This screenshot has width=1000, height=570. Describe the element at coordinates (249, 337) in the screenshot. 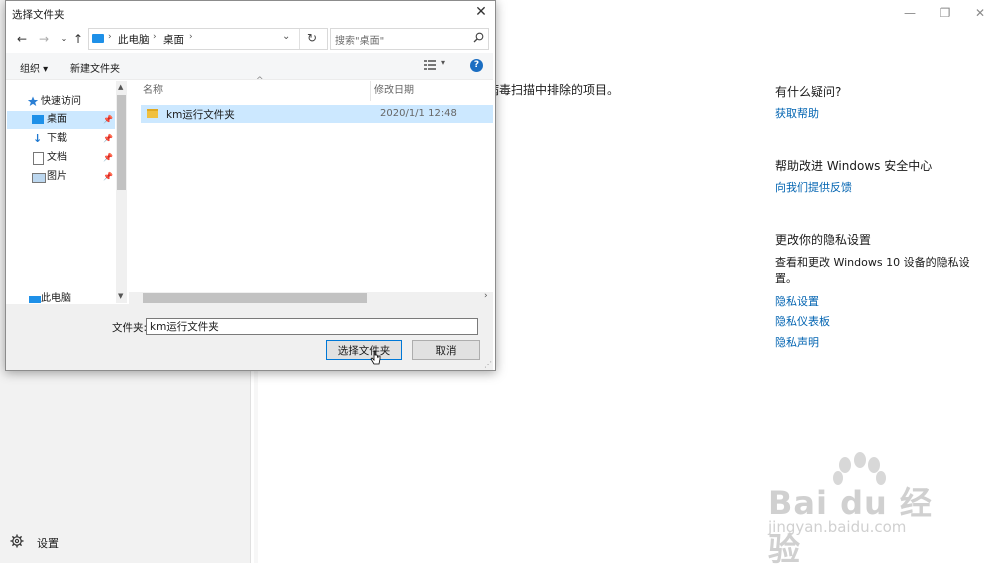

I see `dialog-footer: 文件夹: km运行文件夹 选择文件夹 取消 ⋰` at that location.